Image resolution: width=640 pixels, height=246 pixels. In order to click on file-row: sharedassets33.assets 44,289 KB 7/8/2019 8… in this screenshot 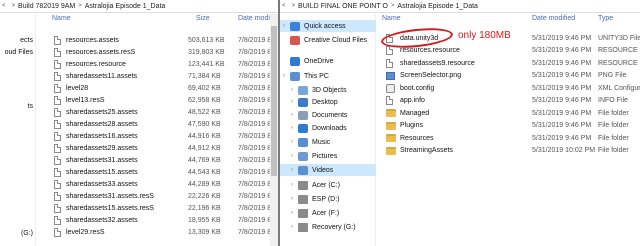, I will do `click(156, 184)`.